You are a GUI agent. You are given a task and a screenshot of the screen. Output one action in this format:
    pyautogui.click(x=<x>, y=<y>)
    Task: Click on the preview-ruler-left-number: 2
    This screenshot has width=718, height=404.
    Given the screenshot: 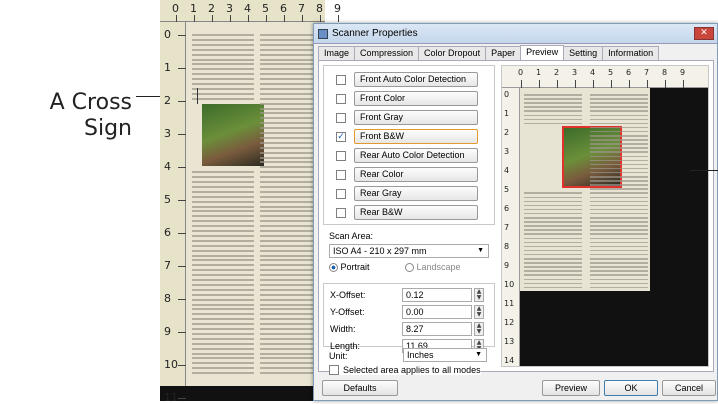 What is the action you would take?
    pyautogui.click(x=507, y=132)
    